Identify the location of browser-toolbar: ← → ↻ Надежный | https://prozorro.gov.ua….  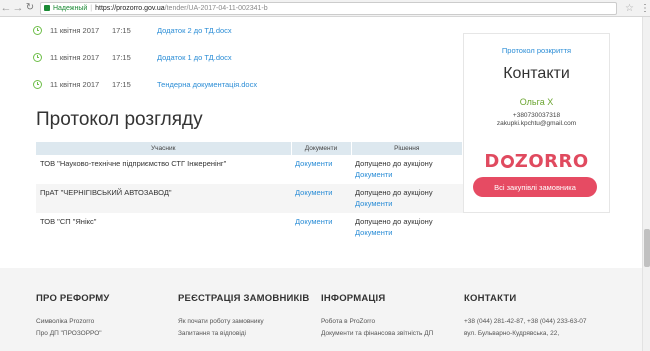
(325, 8).